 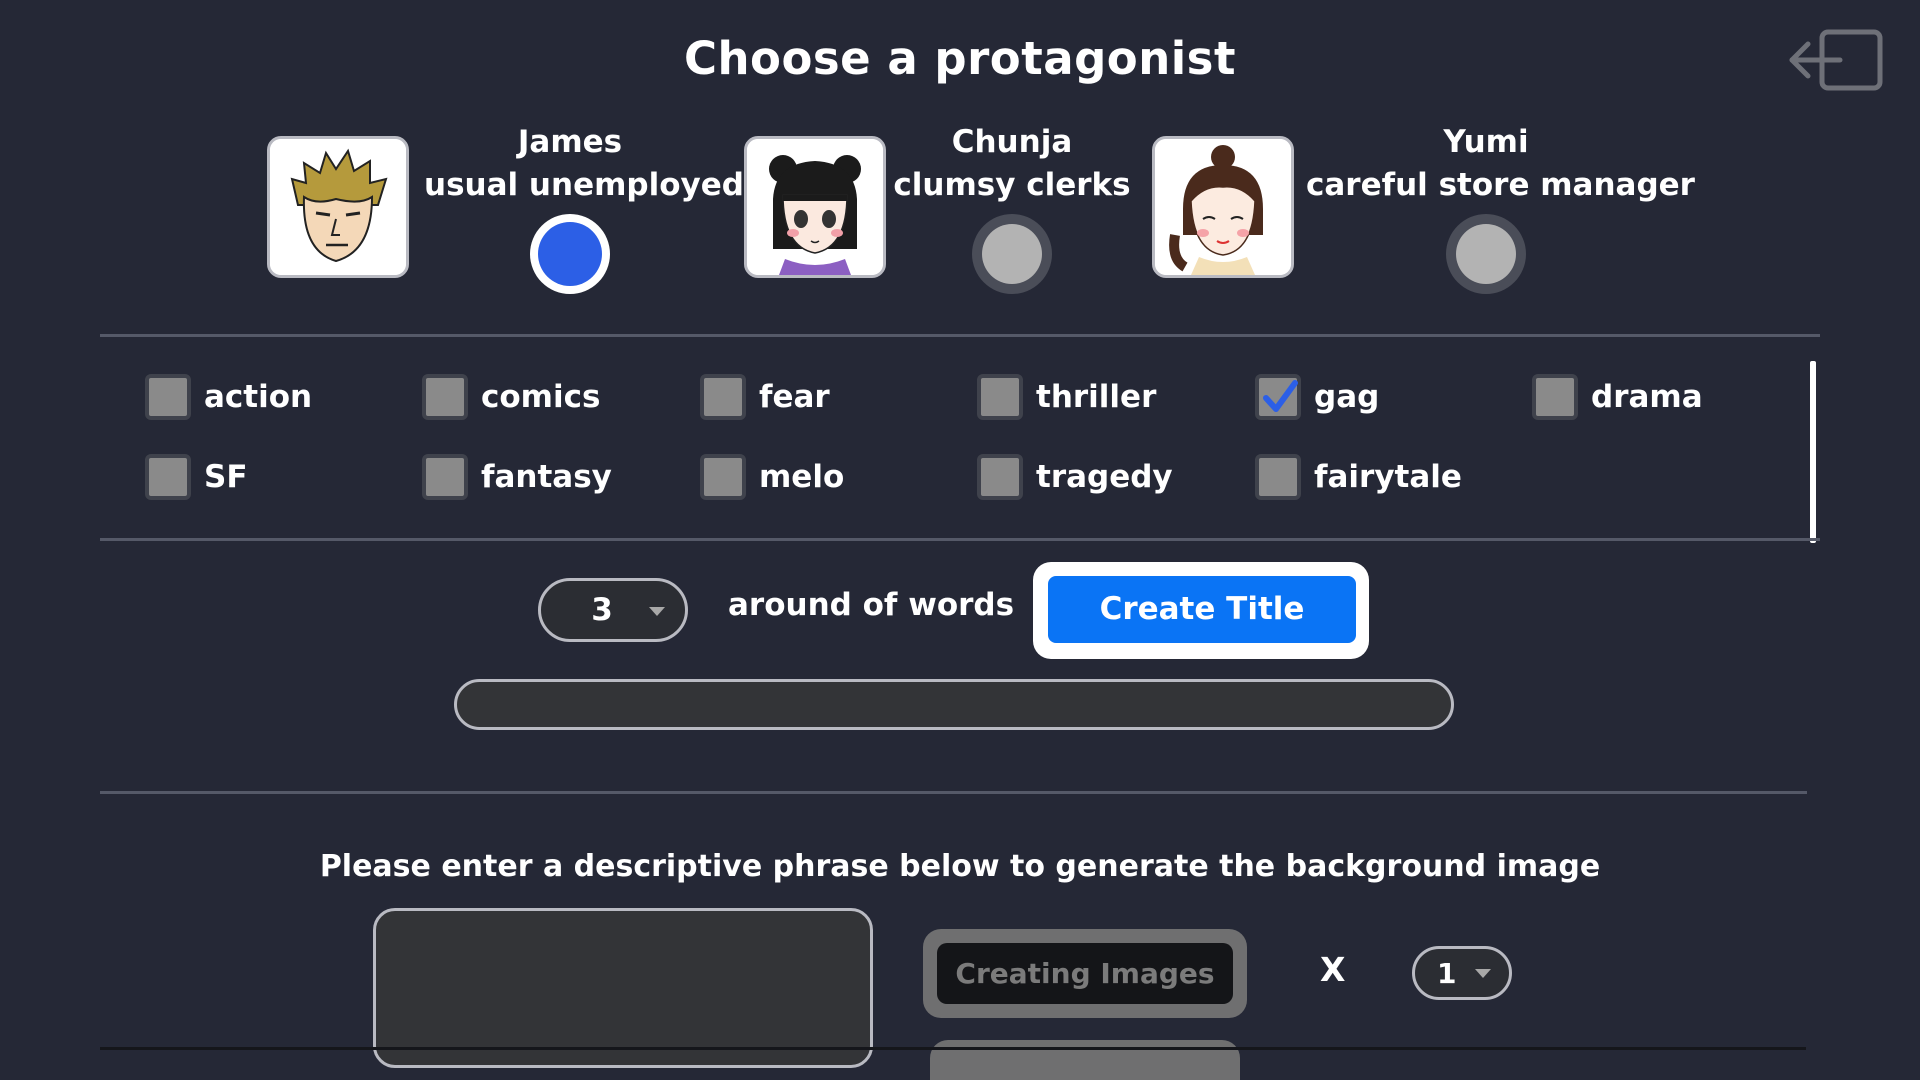 What do you see at coordinates (802, 477) in the screenshot?
I see `genre-label: melo` at bounding box center [802, 477].